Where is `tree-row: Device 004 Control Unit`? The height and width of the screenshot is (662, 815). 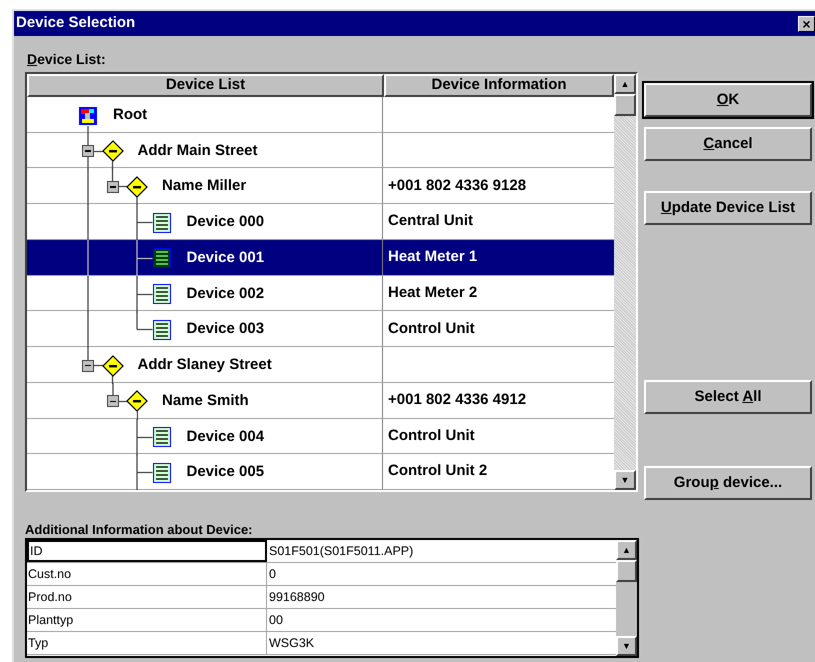 tree-row: Device 004 Control Unit is located at coordinates (320, 436).